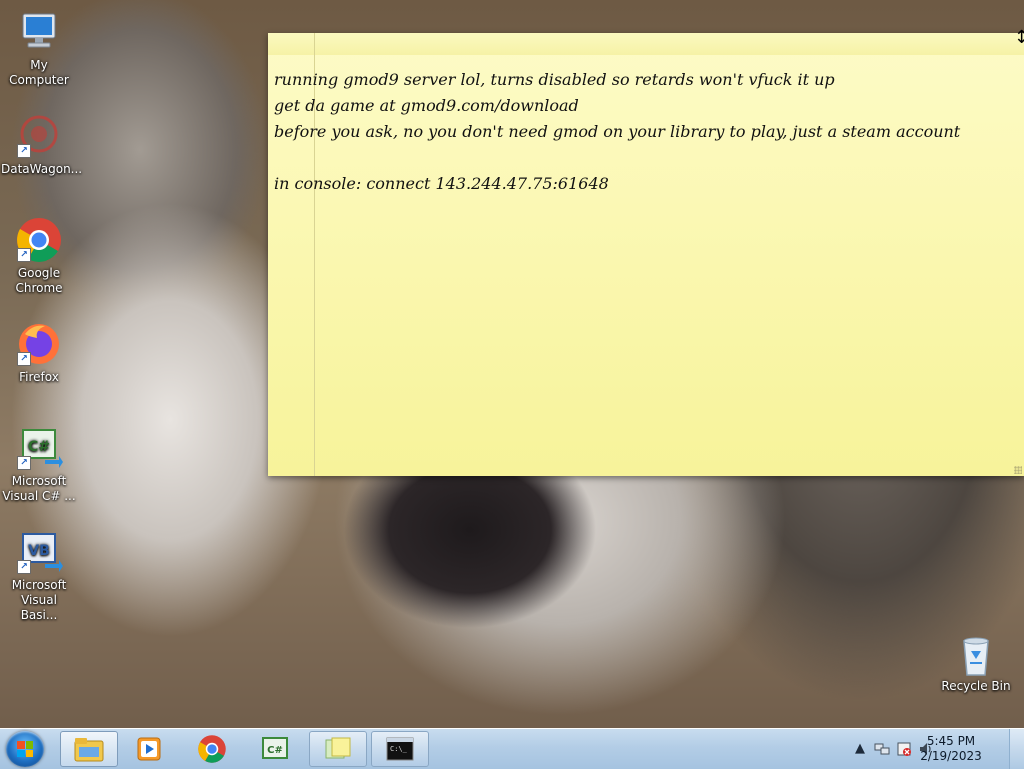  Describe the element at coordinates (39, 72) in the screenshot. I see `desktop-icon-label: My Computer` at that location.